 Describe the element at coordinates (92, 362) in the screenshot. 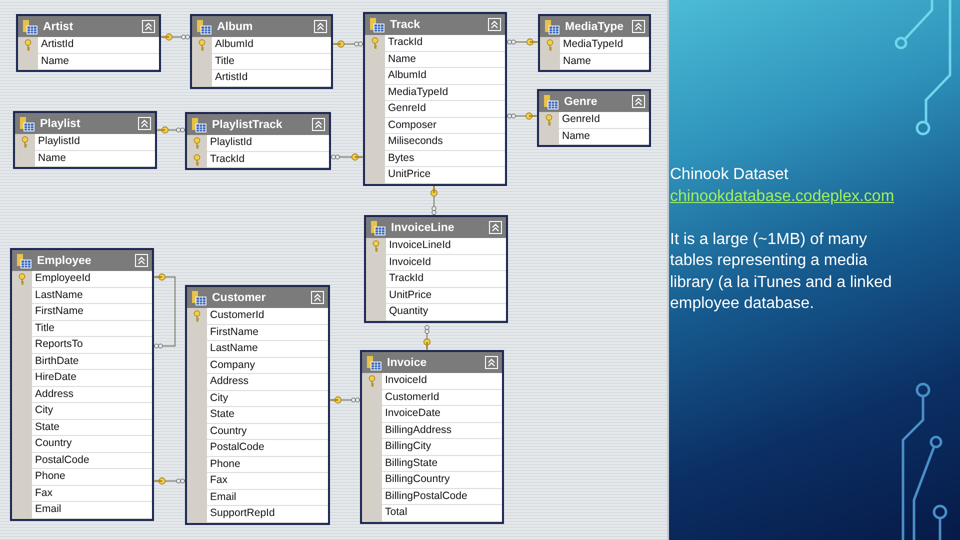

I see `column-name: BirthDate` at that location.